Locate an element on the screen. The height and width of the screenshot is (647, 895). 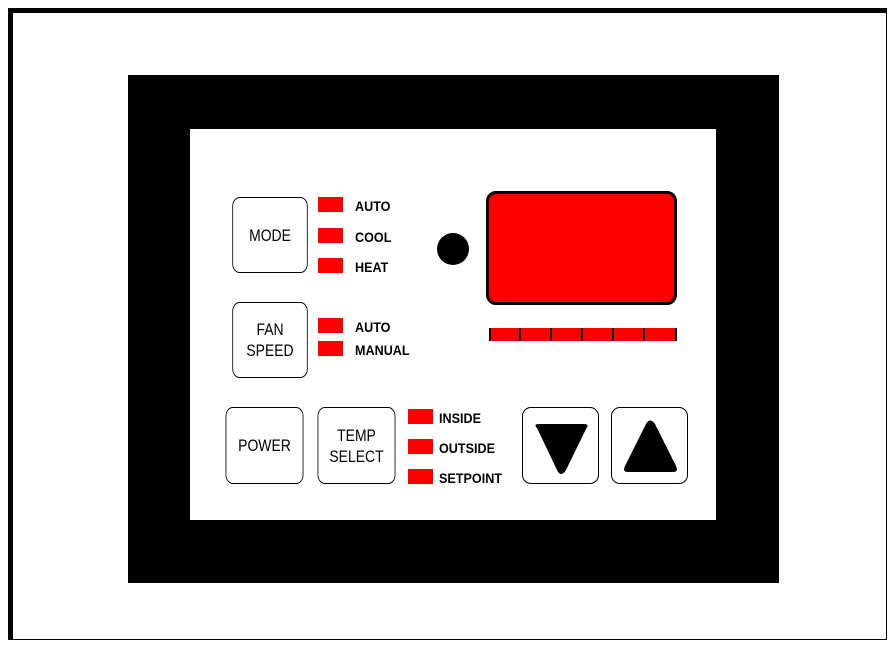
mode-button-label: MODE is located at coordinates (270, 235).